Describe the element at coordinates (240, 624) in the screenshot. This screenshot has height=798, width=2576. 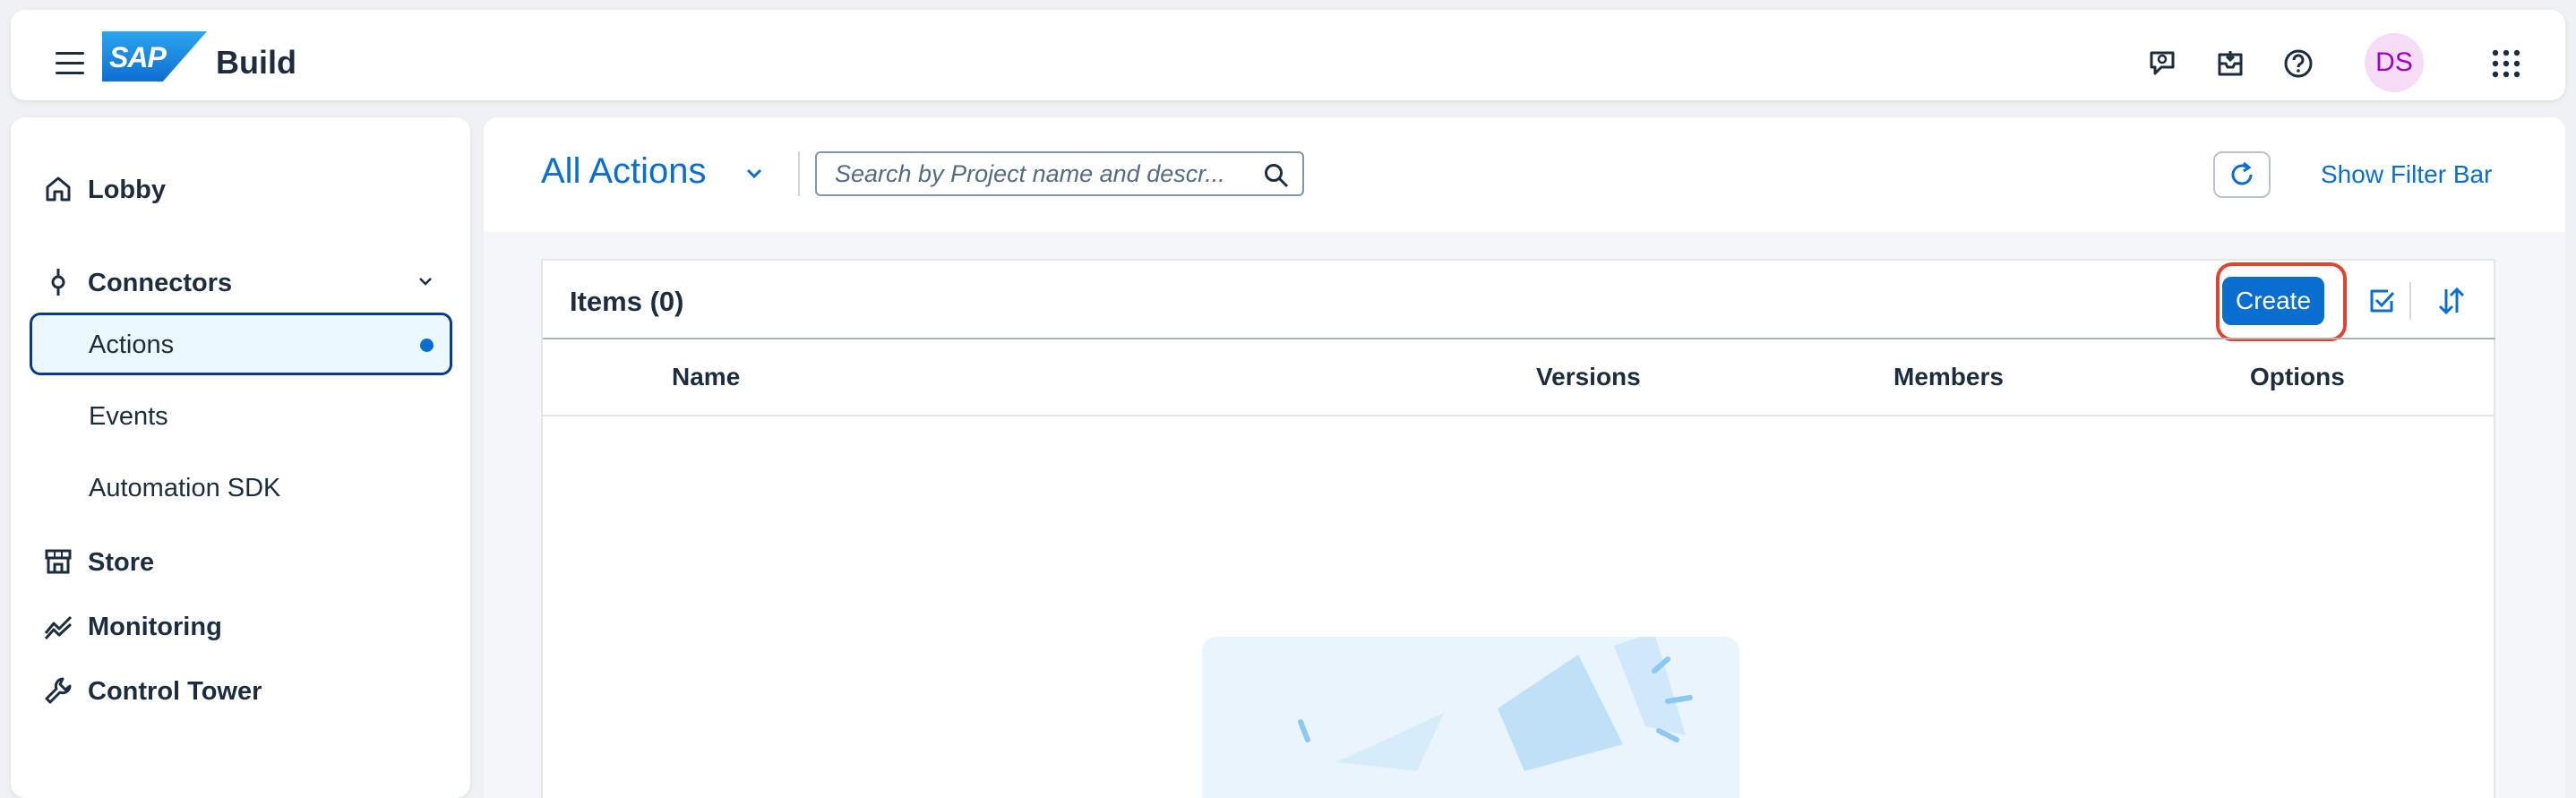
I see `sidebar-item-monitoring: Monitoring` at that location.